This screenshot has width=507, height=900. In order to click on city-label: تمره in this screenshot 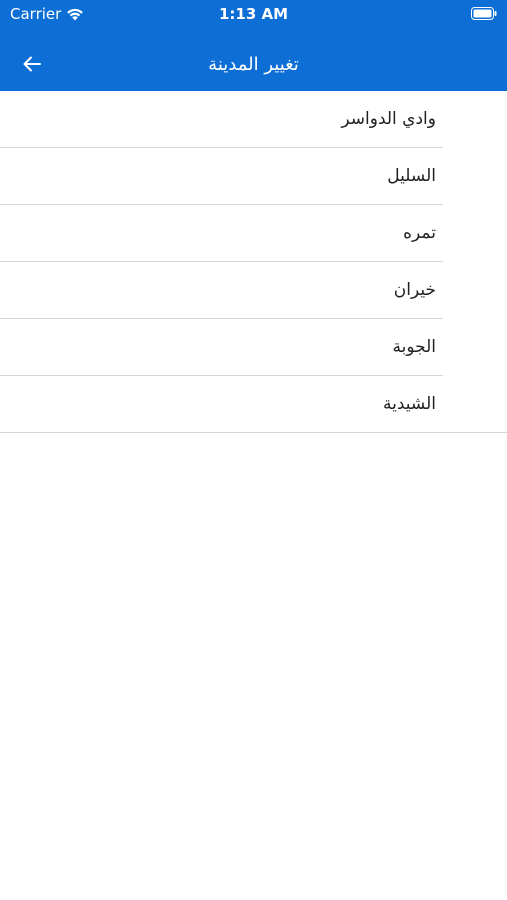, I will do `click(419, 233)`.